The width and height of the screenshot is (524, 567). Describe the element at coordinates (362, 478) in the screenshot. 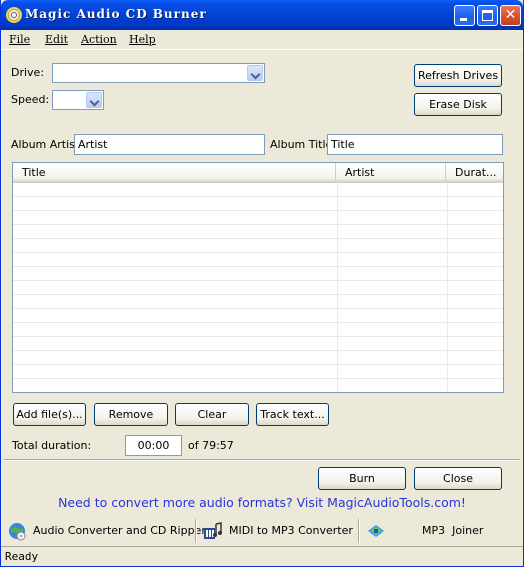

I see `burn-button: Burn` at that location.